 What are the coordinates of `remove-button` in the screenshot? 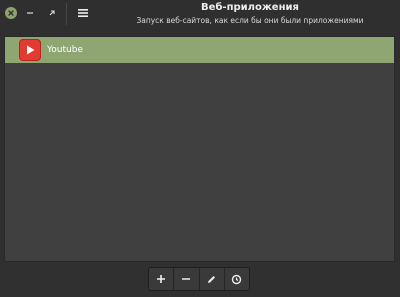 It's located at (187, 279).